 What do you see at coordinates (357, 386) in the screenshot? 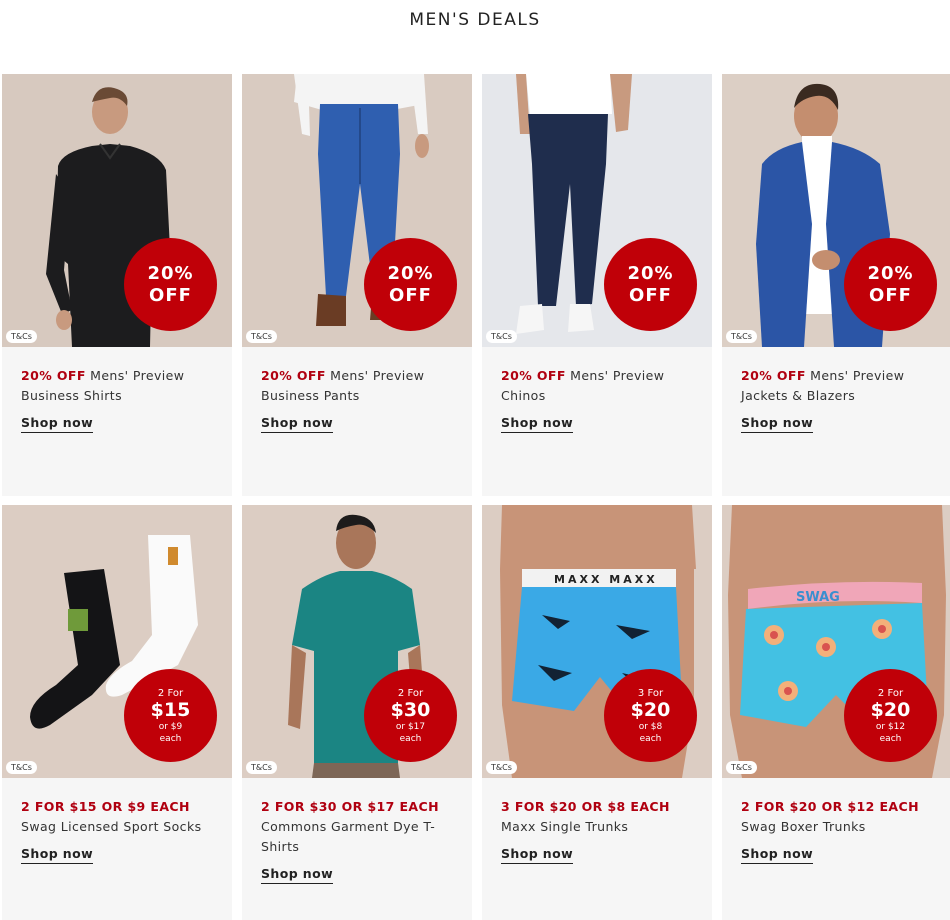
I see `product-description: 20% OFF Mens' Preview Business Pants` at bounding box center [357, 386].